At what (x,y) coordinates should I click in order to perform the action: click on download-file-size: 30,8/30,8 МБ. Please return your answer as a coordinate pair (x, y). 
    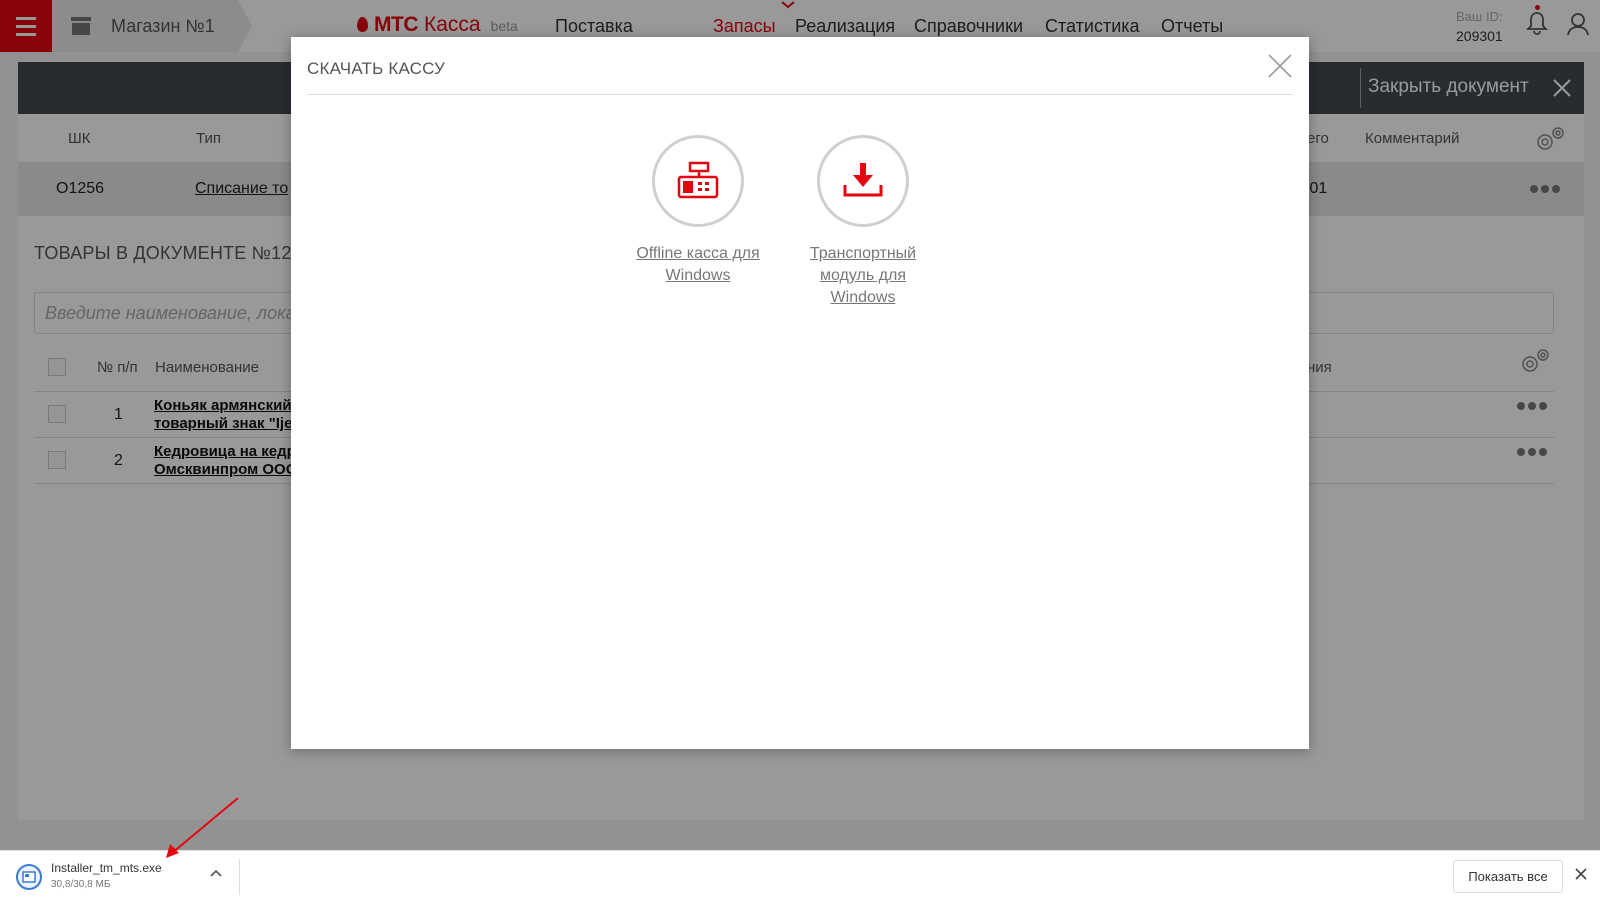
    Looking at the image, I should click on (81, 884).